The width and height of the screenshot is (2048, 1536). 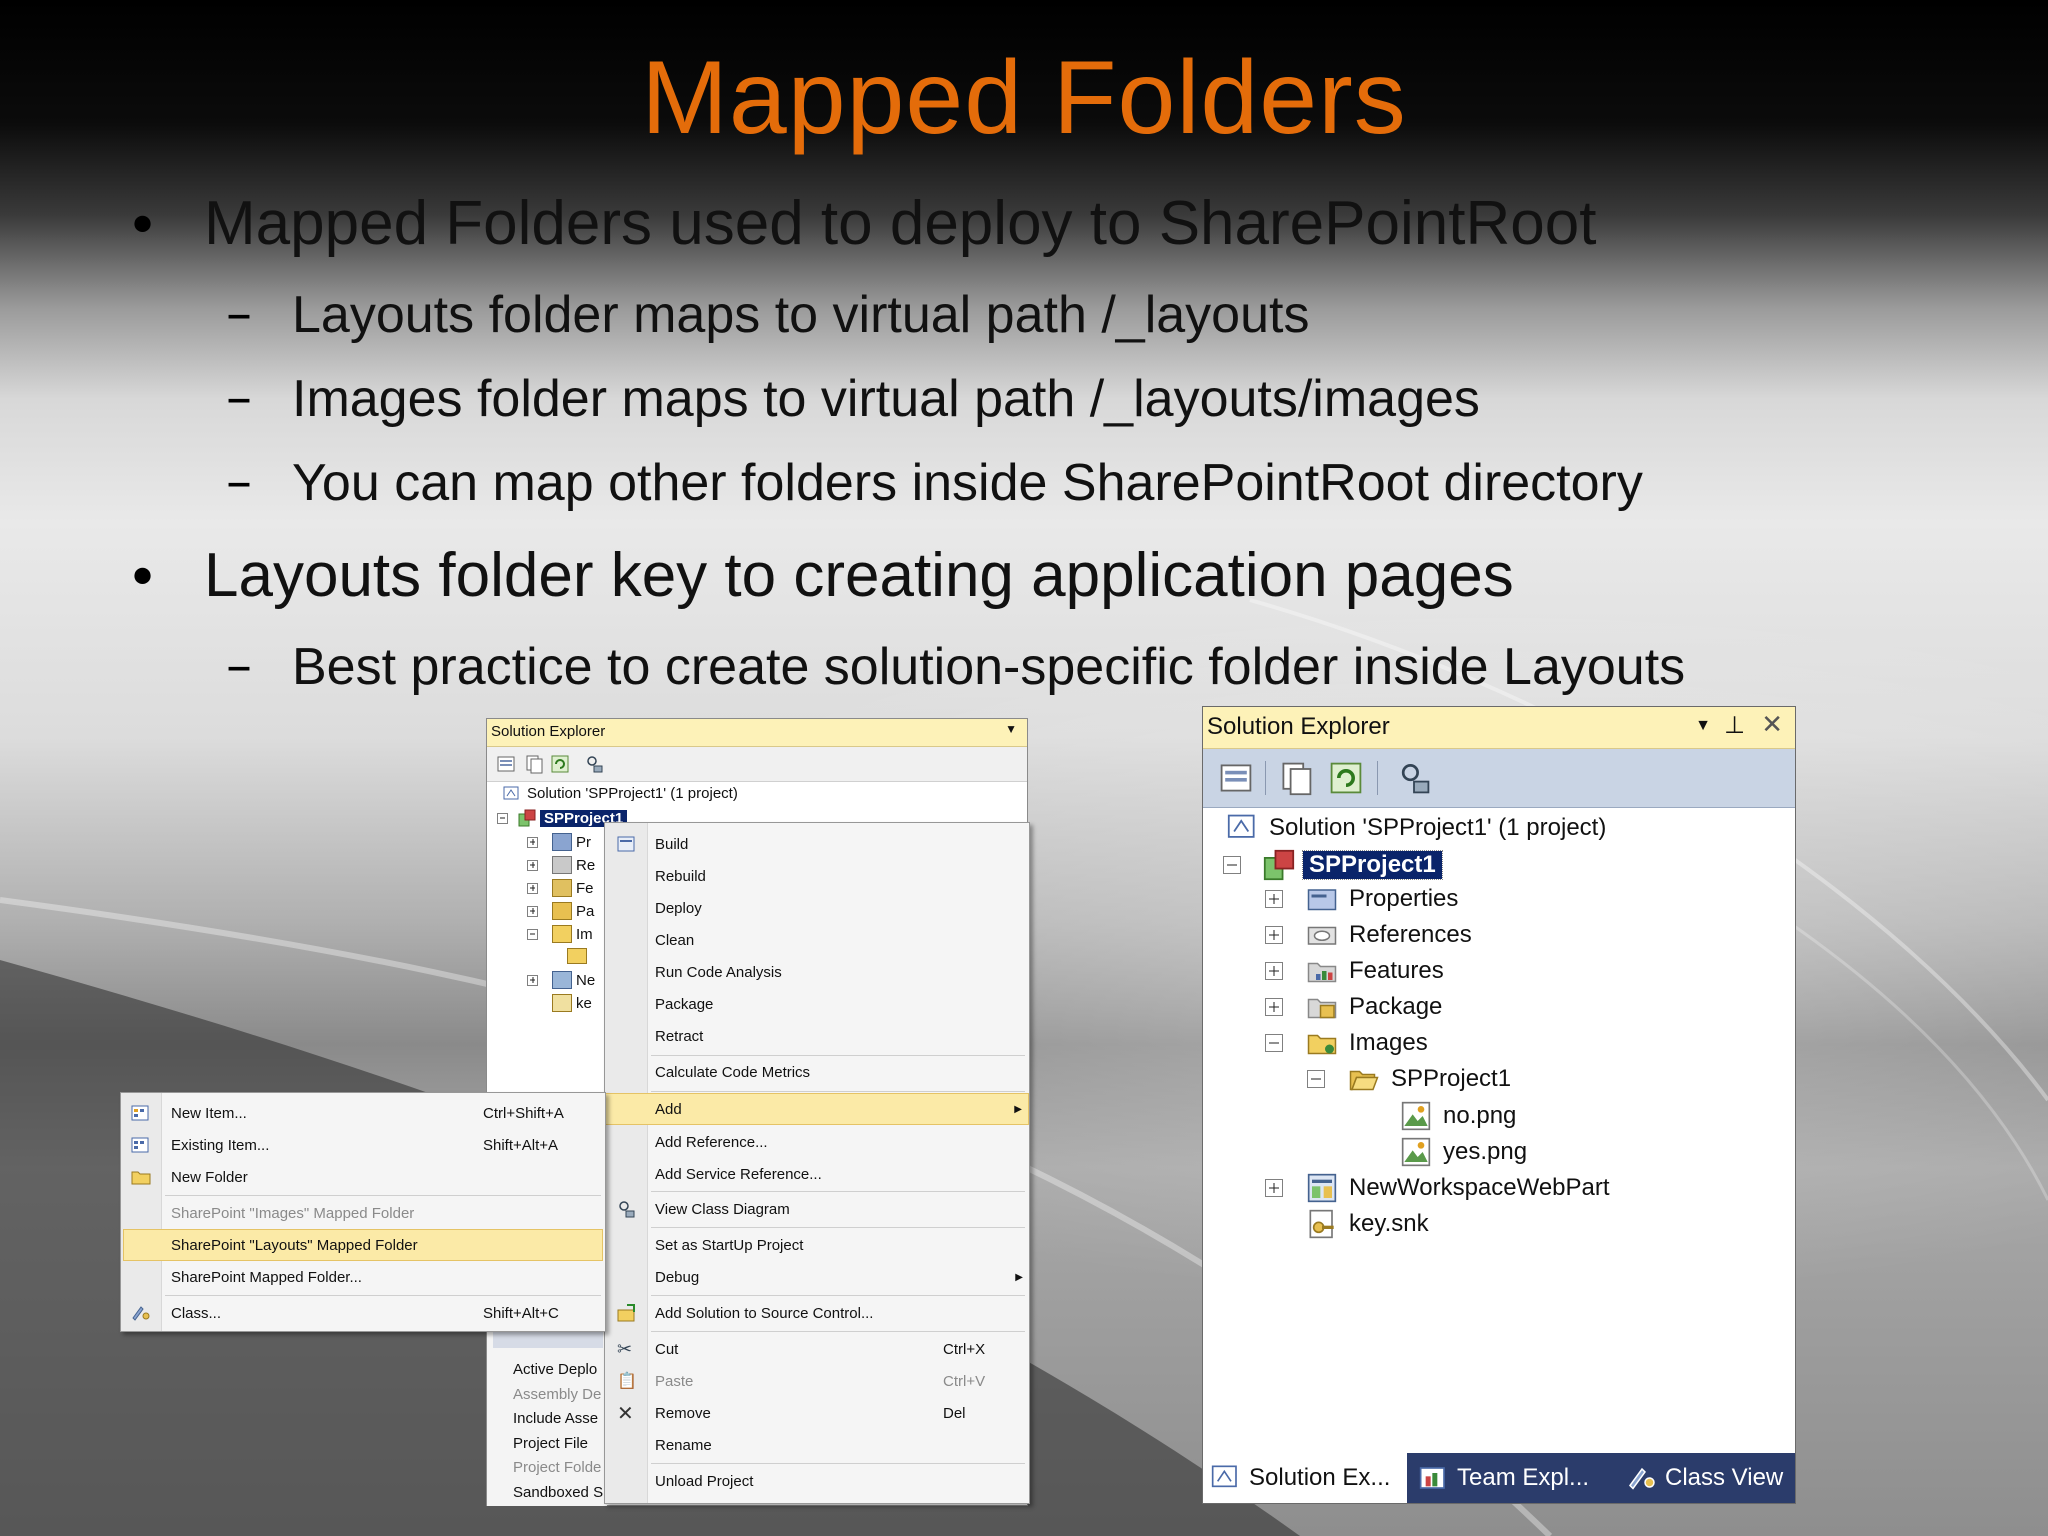 I want to click on property-name: Project Folde, so click(x=558, y=1468).